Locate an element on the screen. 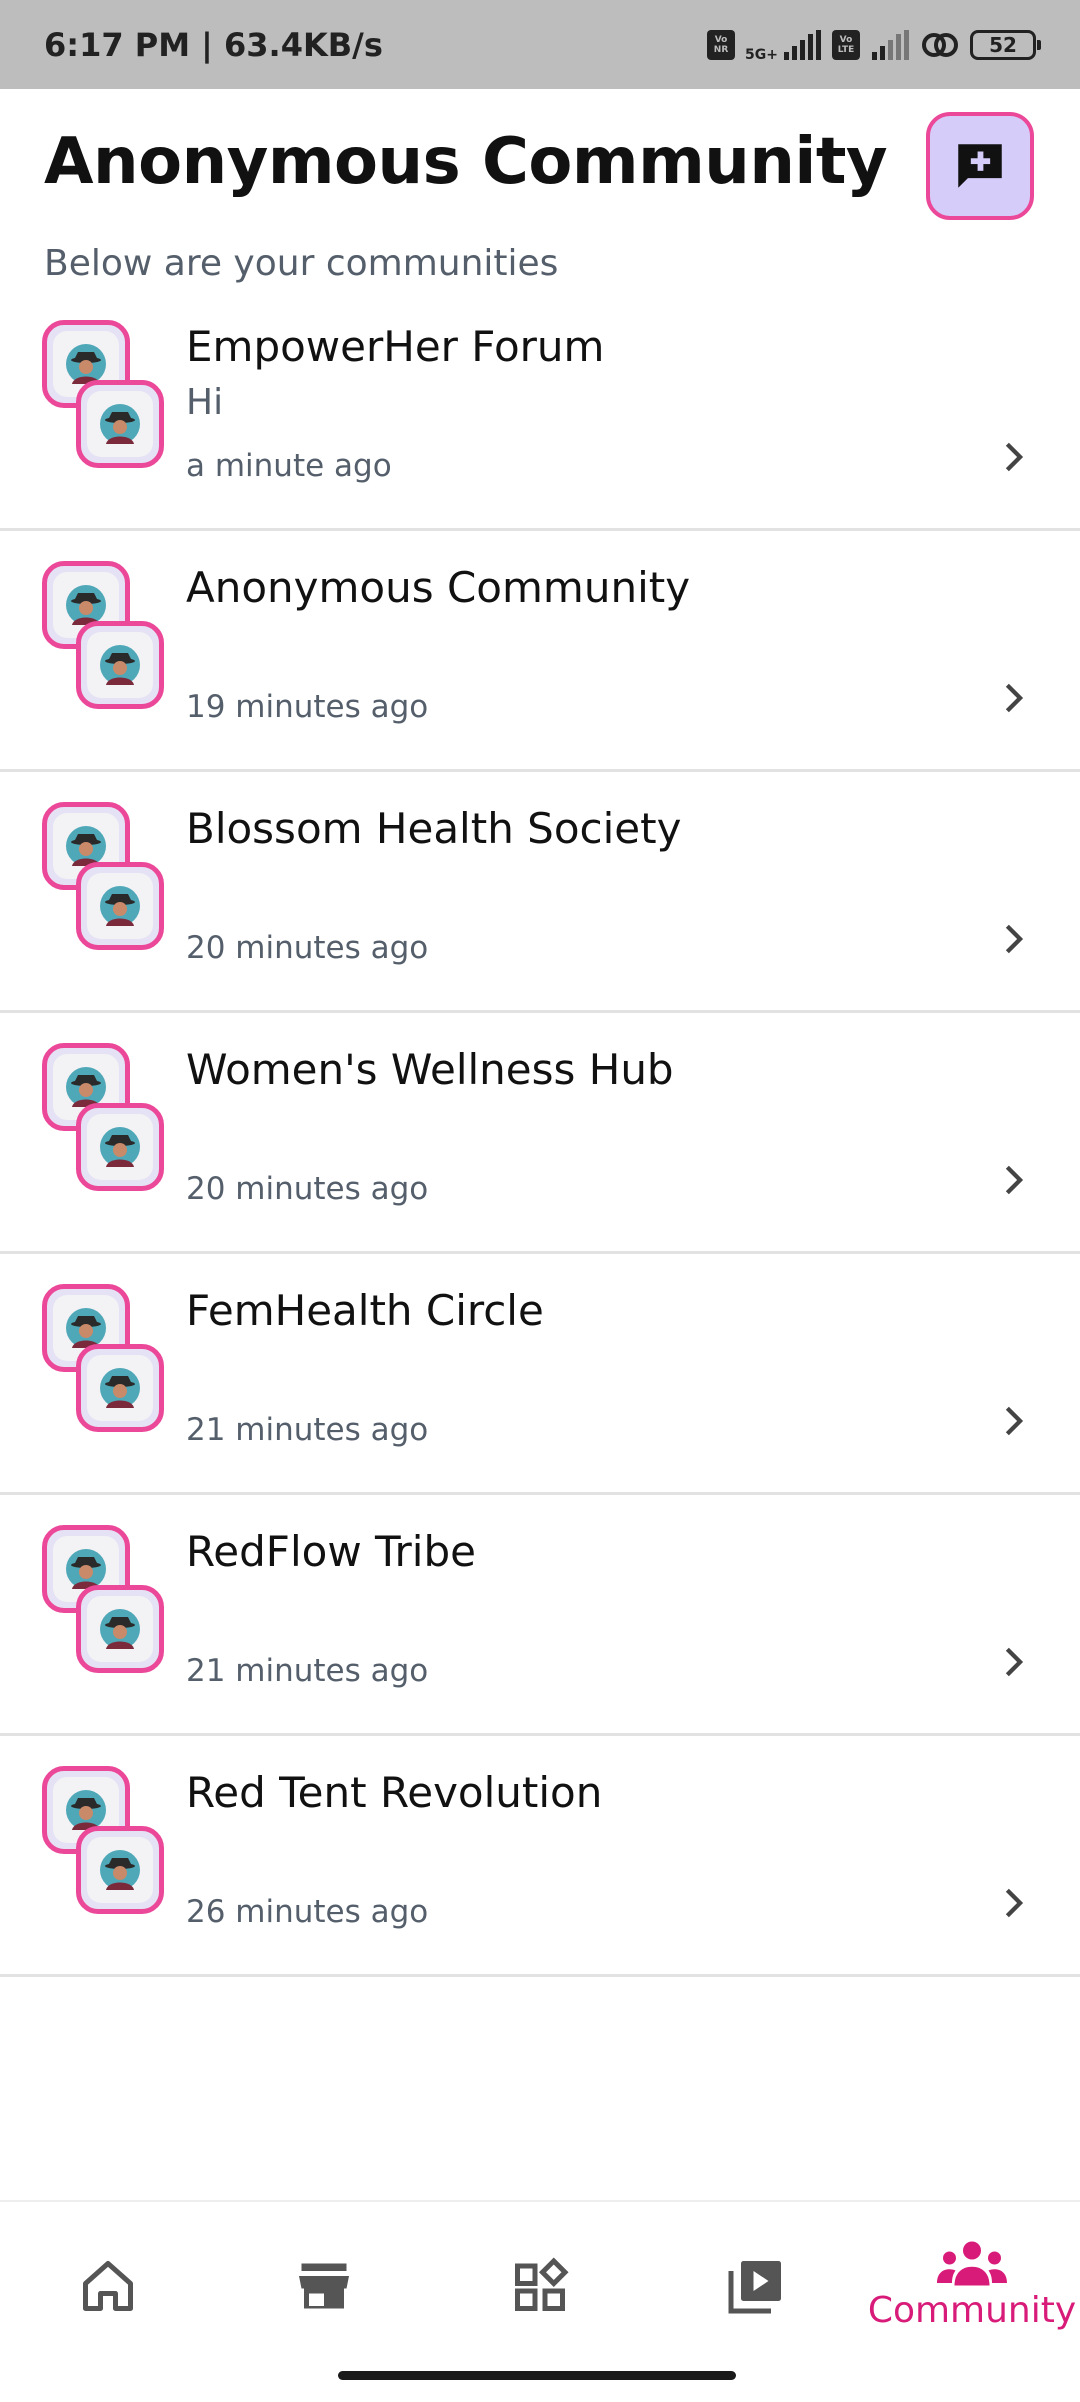  page-subtitle: Below are your communities is located at coordinates (301, 263).